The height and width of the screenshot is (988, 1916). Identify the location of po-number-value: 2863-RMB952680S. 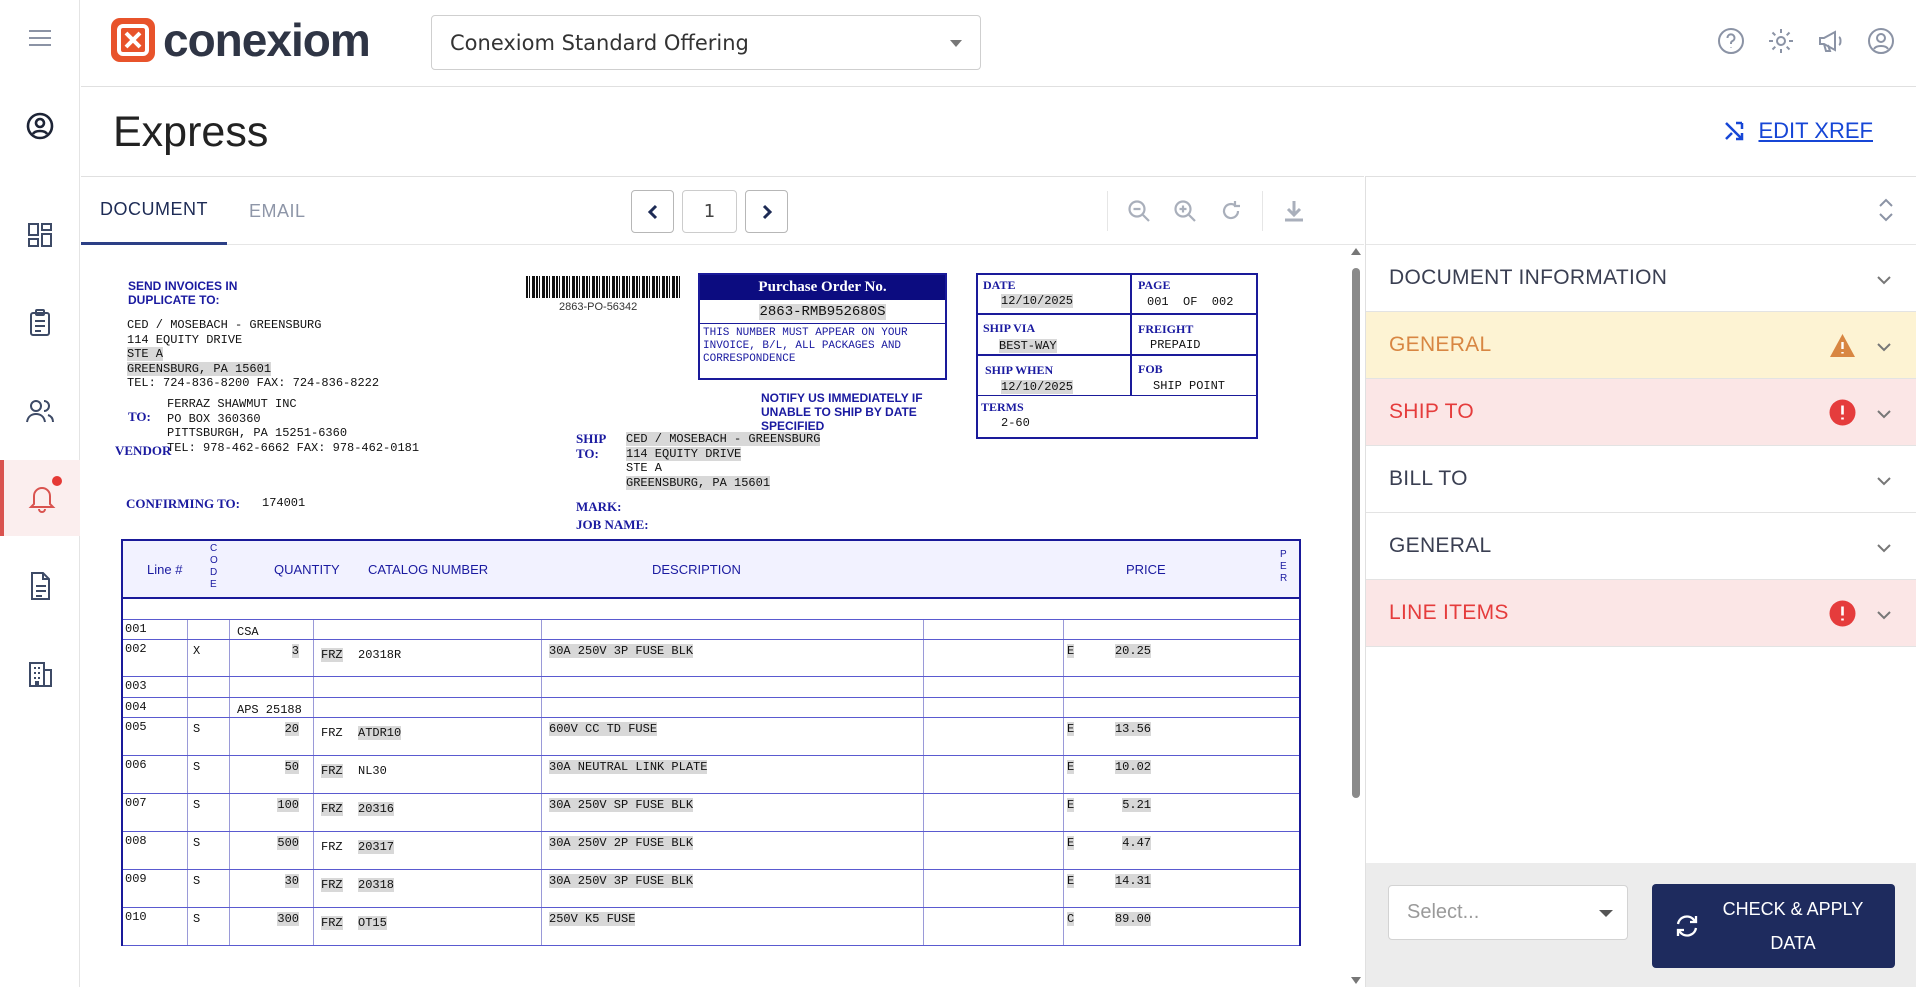
(822, 311).